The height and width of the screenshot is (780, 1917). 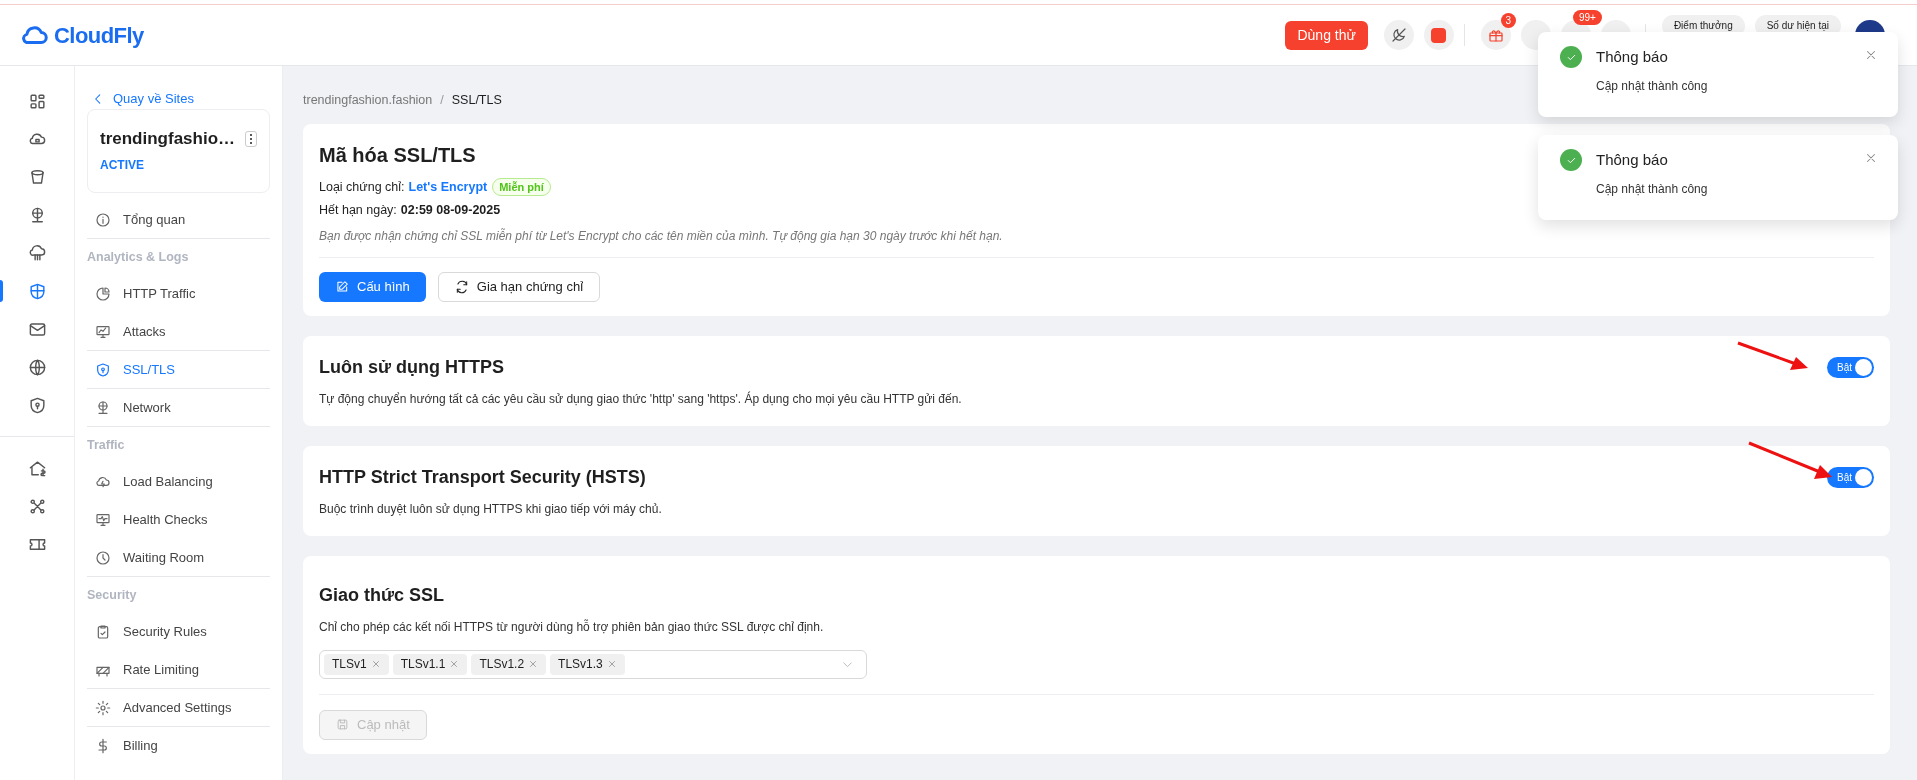 What do you see at coordinates (372, 286) in the screenshot?
I see `configure-button: Cấu hình` at bounding box center [372, 286].